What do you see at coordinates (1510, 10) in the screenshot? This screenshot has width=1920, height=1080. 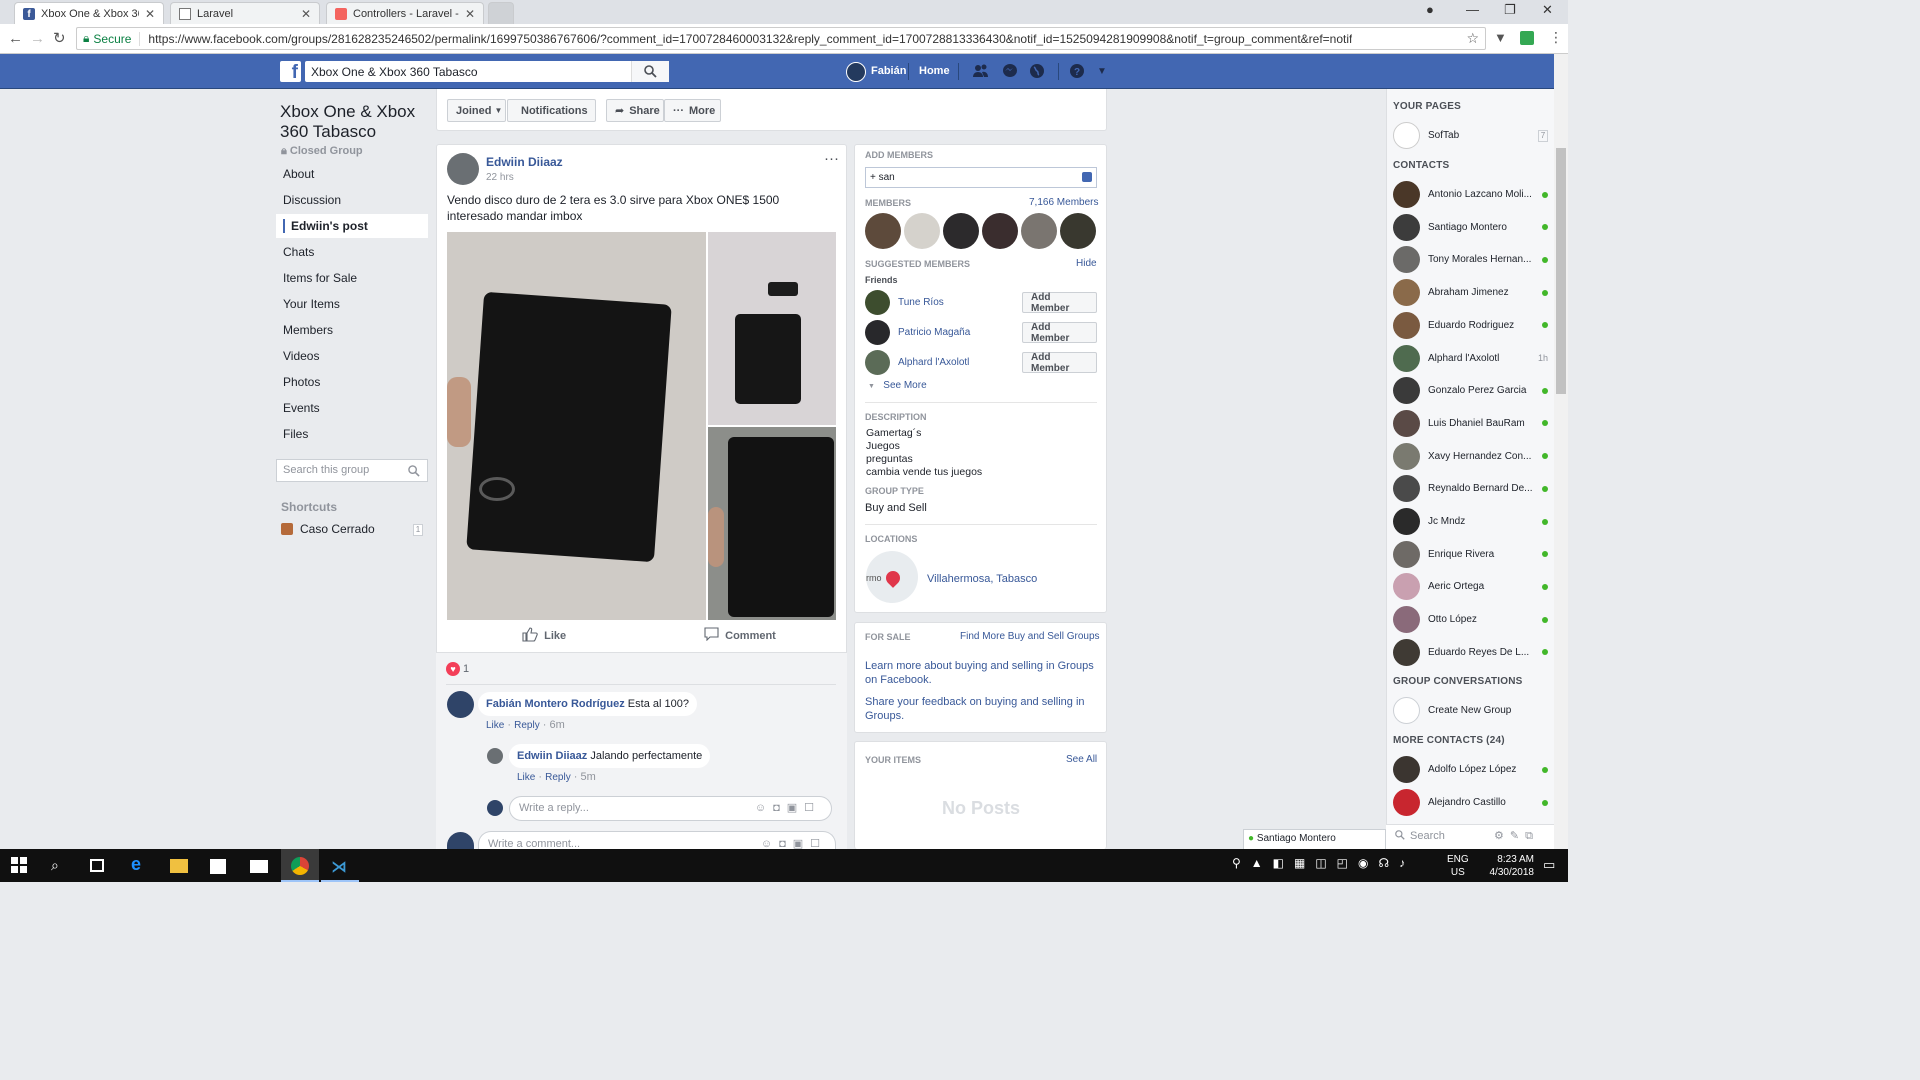 I see `maximize-icon: ❐` at bounding box center [1510, 10].